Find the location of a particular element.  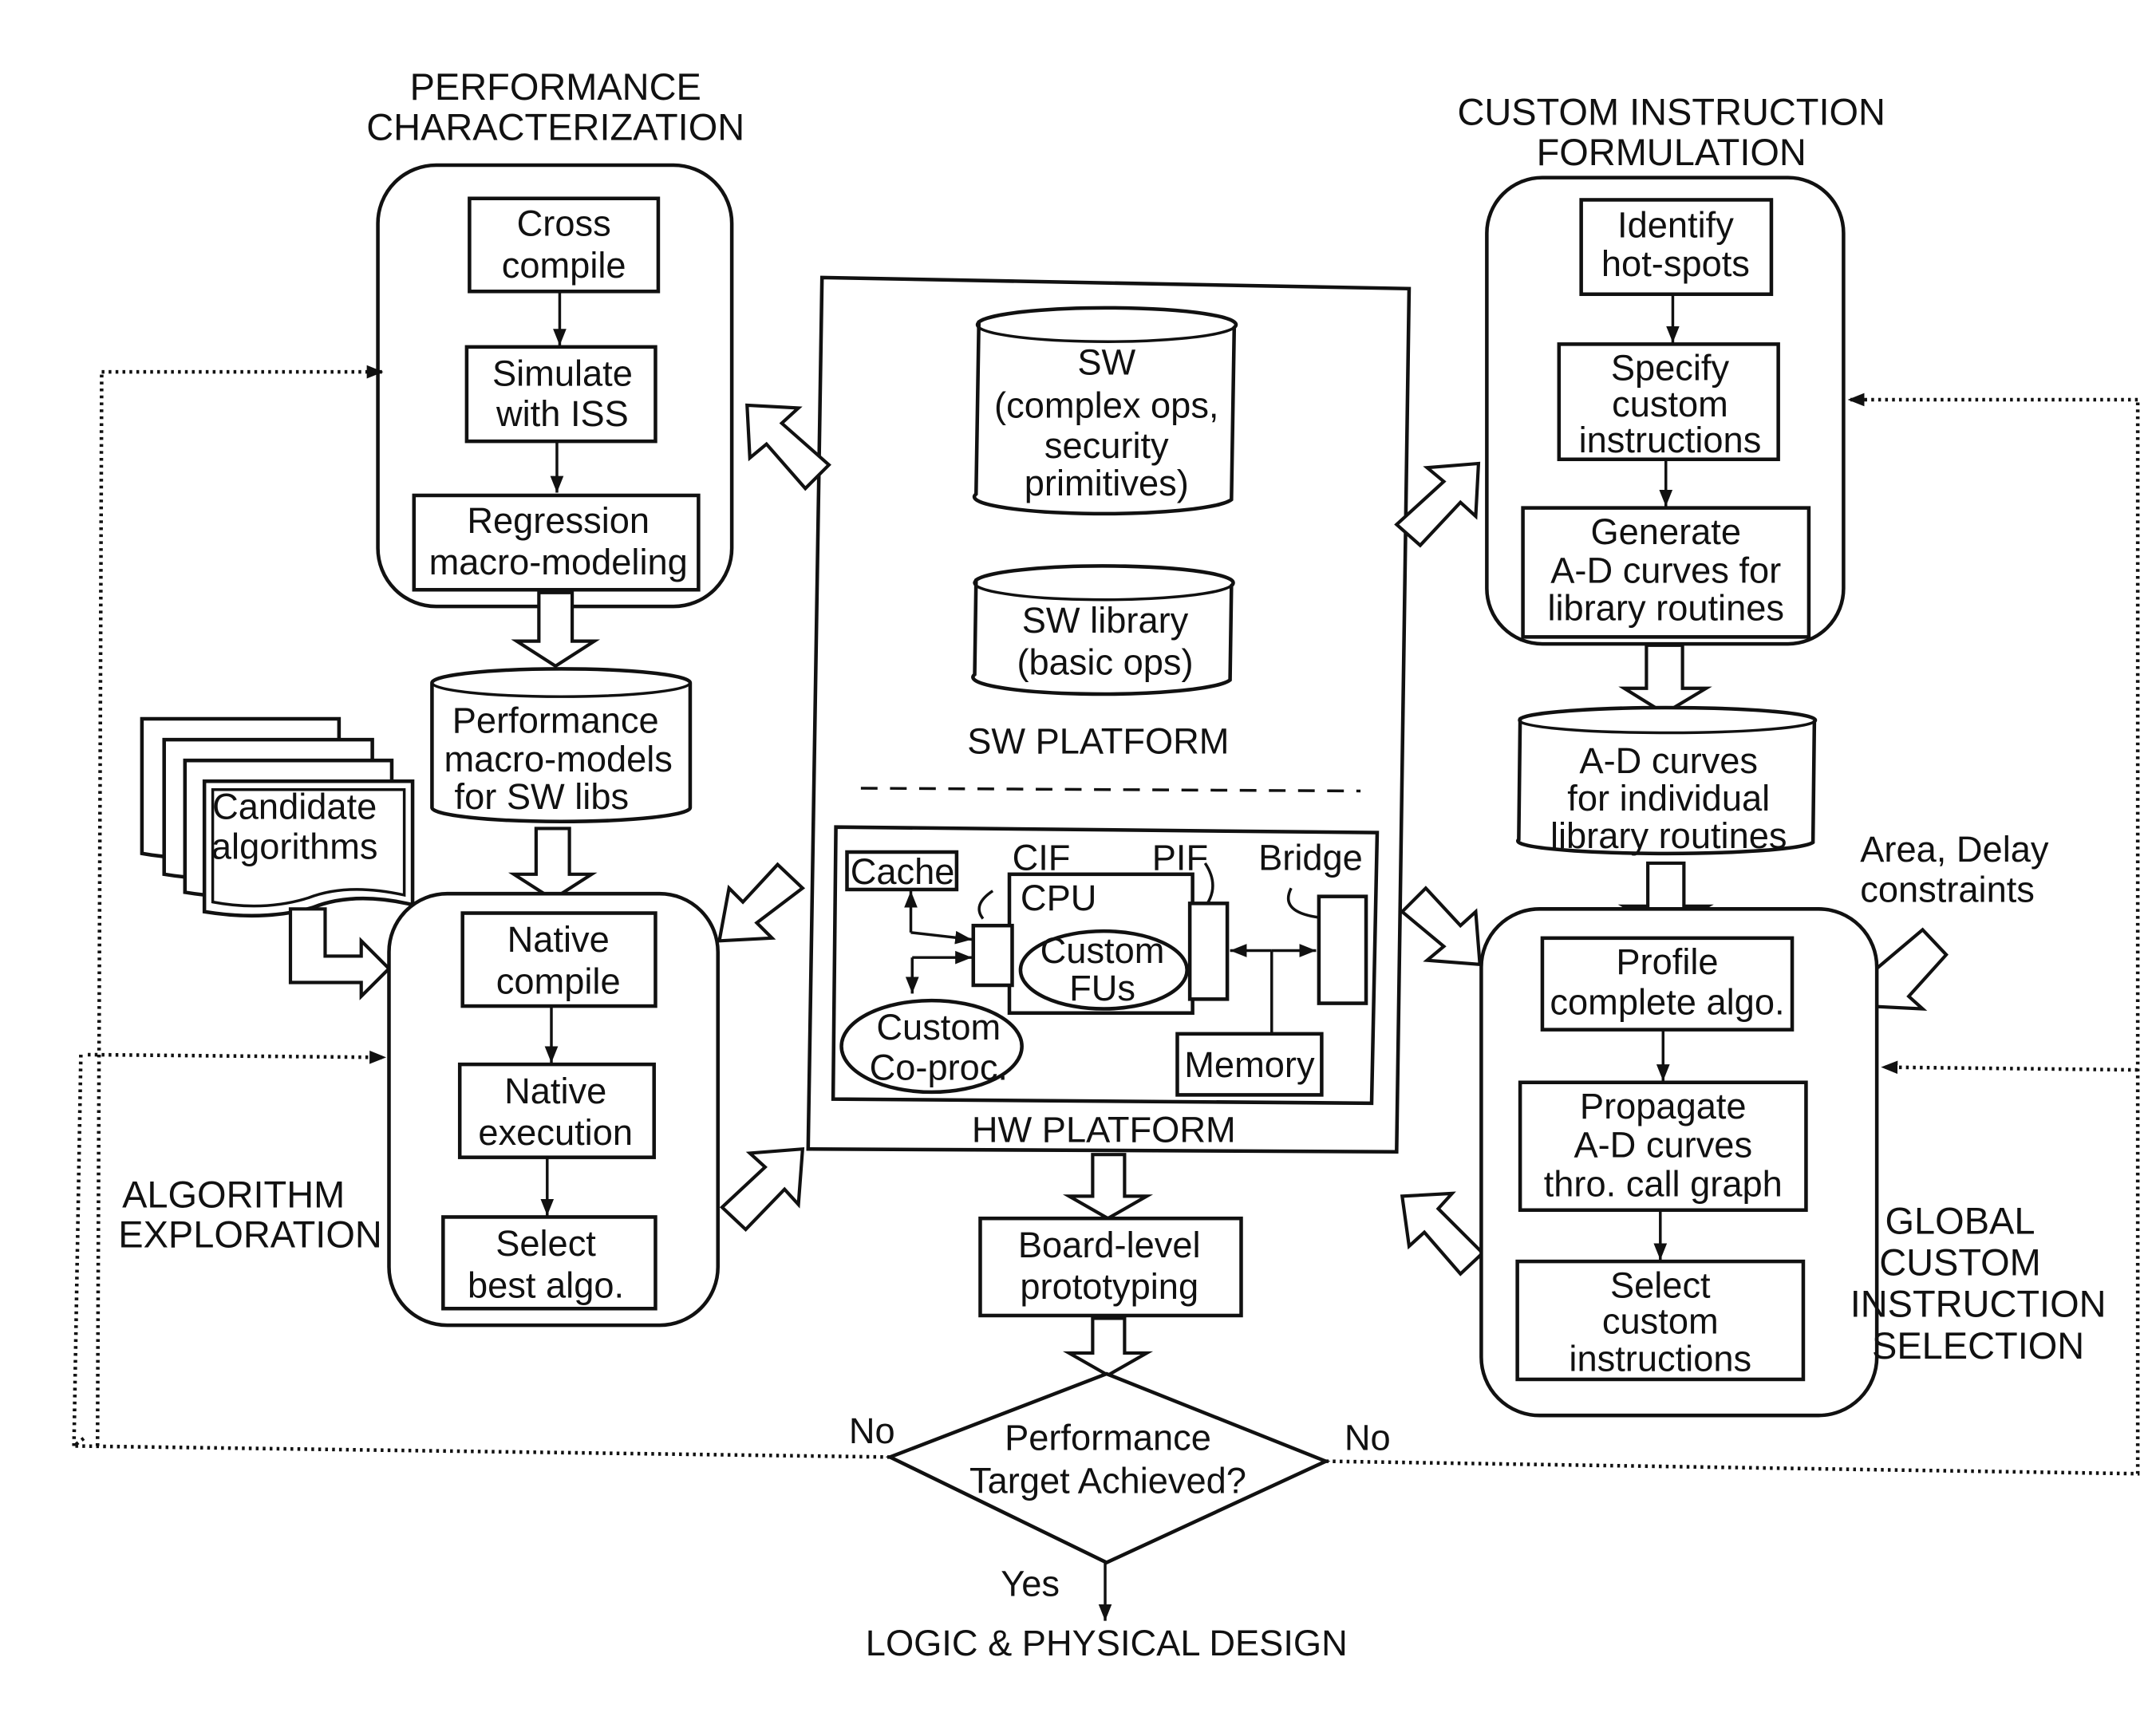

step-label: A-D curves is located at coordinates (1663, 1145).